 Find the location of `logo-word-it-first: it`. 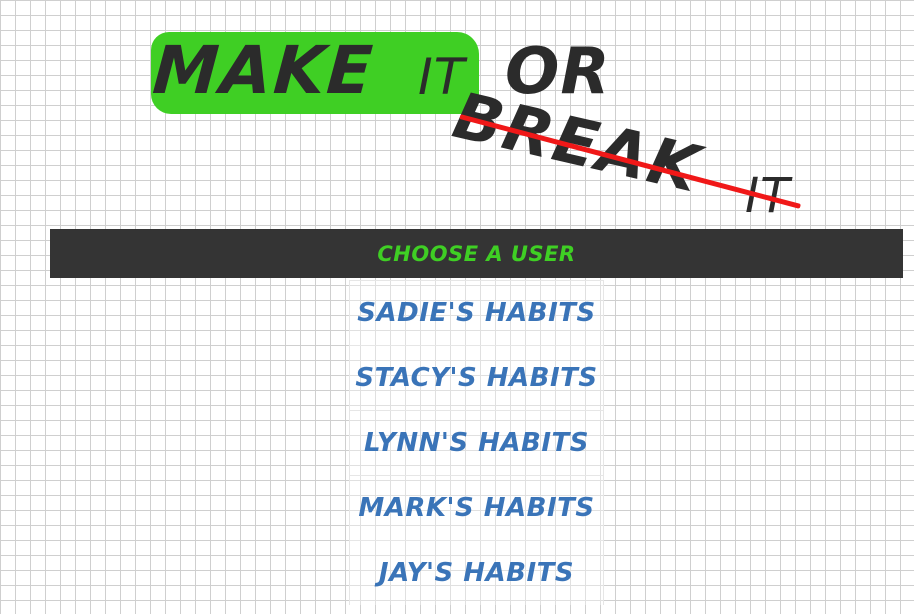

logo-word-it-first: it is located at coordinates (442, 77).